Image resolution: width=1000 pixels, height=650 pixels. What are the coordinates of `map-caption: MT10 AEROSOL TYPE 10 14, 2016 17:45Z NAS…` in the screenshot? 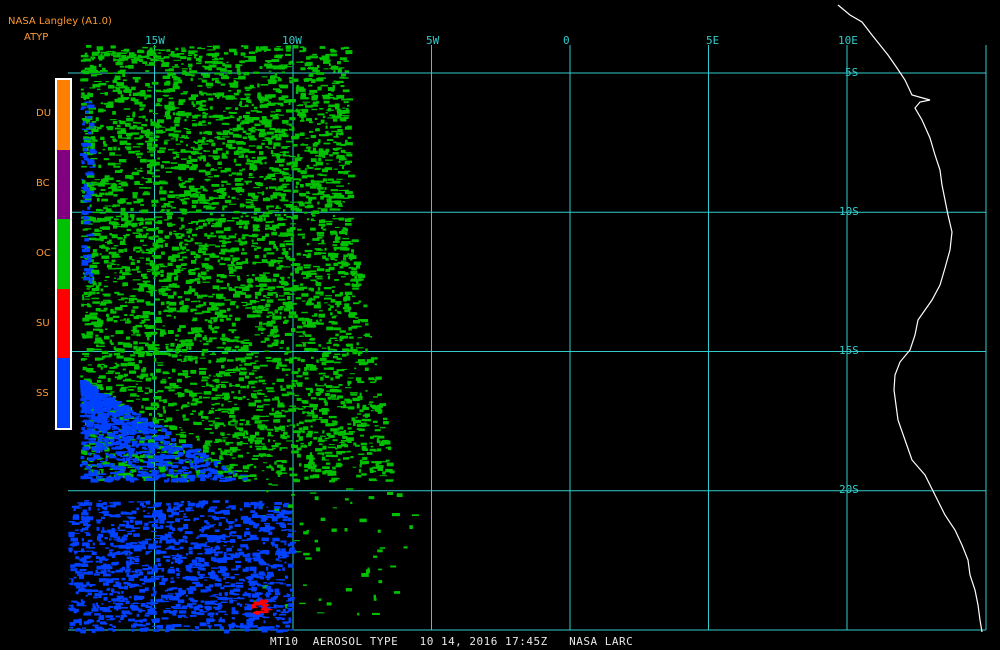 It's located at (452, 641).